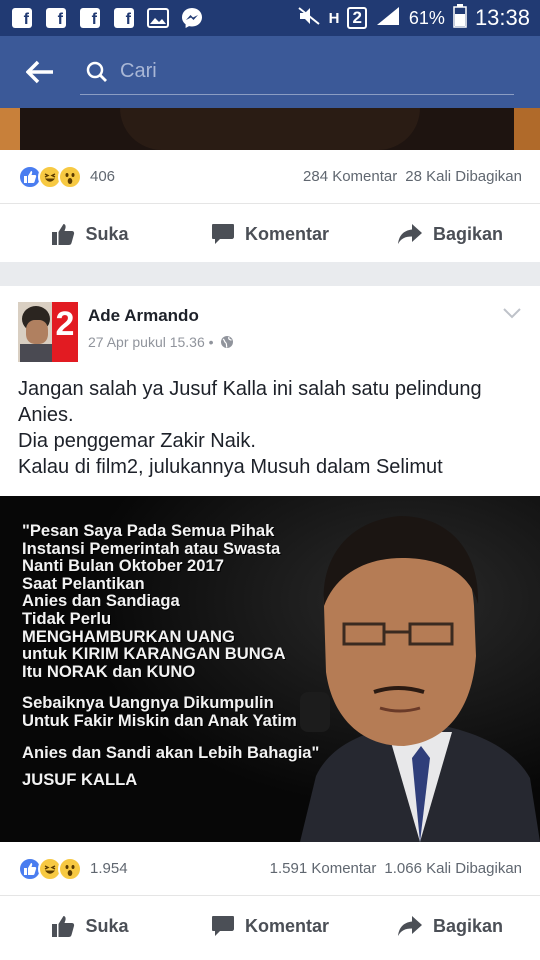  What do you see at coordinates (460, 18) in the screenshot?
I see `battery-icon` at bounding box center [460, 18].